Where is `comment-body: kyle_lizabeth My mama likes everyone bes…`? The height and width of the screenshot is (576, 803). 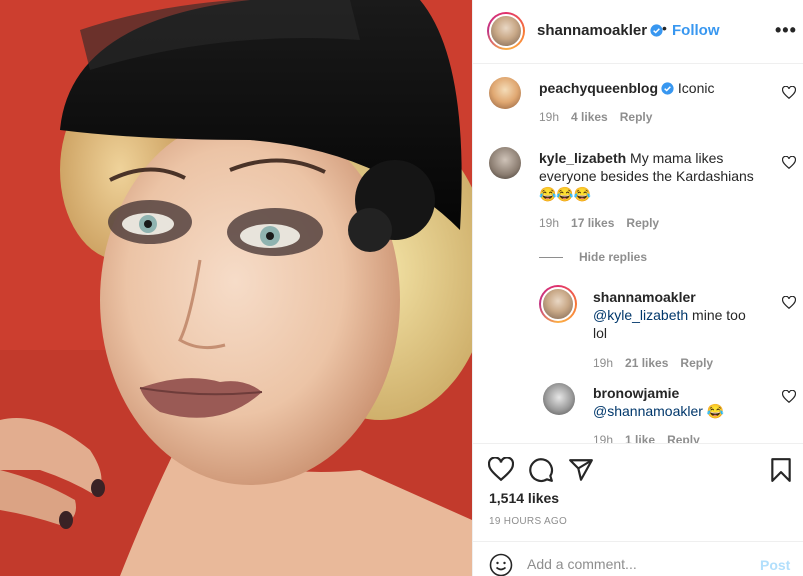
comment-body: kyle_lizabeth My mama likes everyone bes… is located at coordinates (657, 176).